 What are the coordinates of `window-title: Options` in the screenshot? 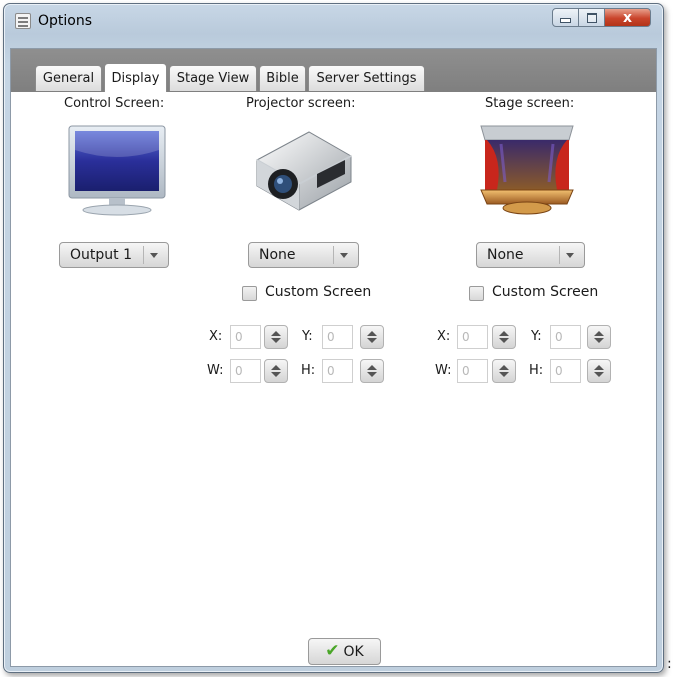 It's located at (65, 21).